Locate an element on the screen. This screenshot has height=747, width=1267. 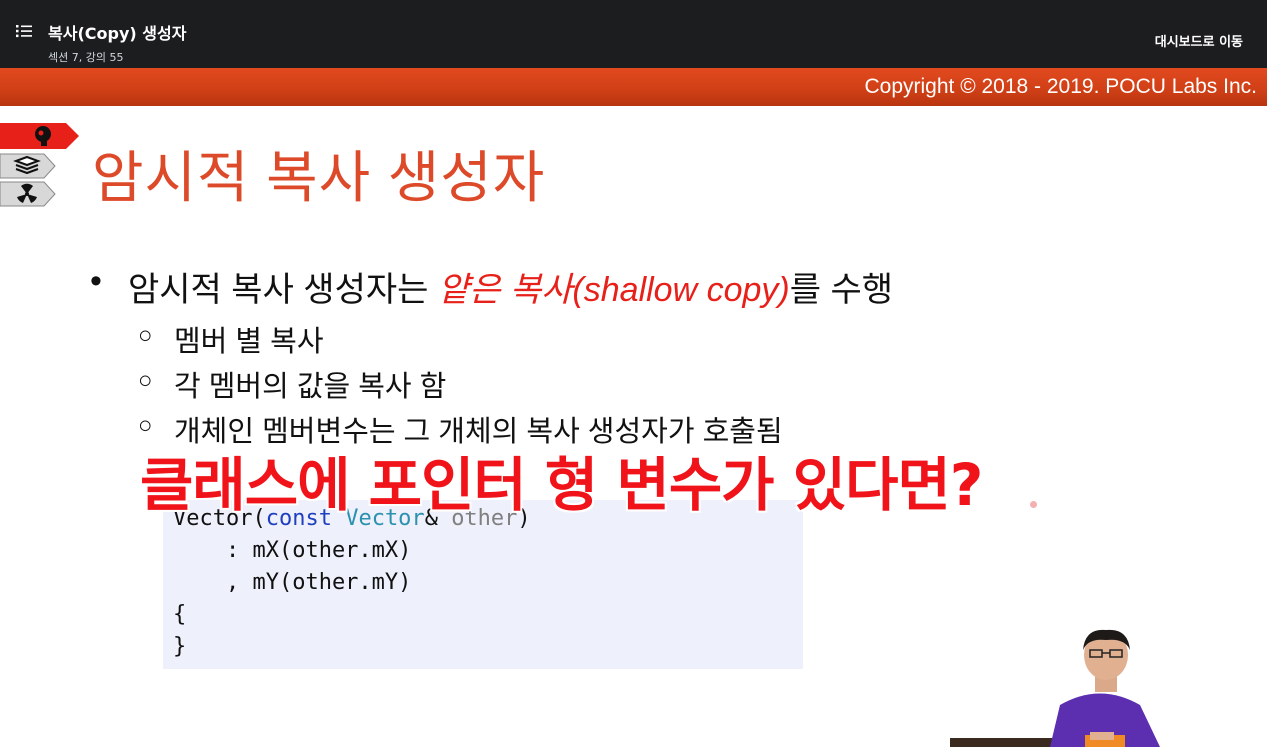
presenter-video is located at coordinates (1055, 688).